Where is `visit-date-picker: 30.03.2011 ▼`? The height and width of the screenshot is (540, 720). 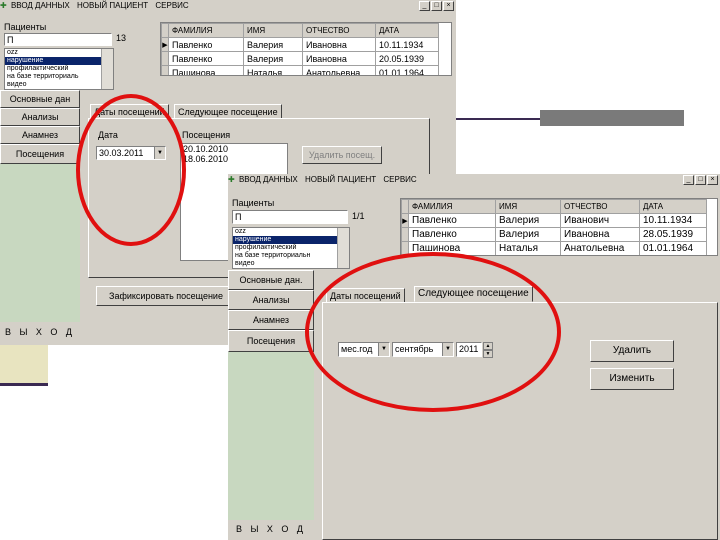
visit-date-picker: 30.03.2011 ▼ is located at coordinates (131, 153).